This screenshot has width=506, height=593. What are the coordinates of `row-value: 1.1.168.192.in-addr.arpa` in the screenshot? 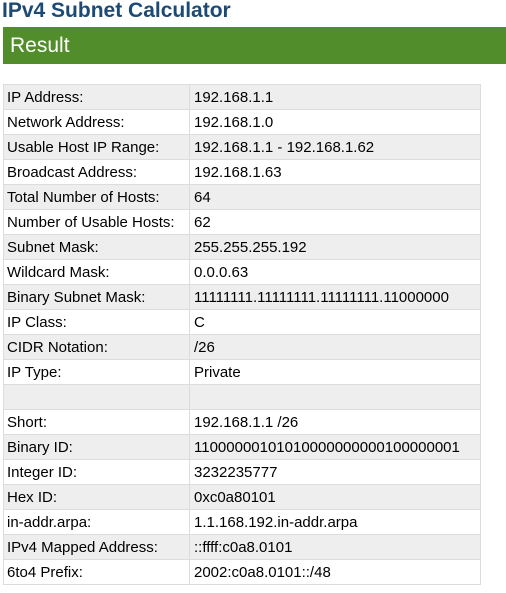 It's located at (335, 522).